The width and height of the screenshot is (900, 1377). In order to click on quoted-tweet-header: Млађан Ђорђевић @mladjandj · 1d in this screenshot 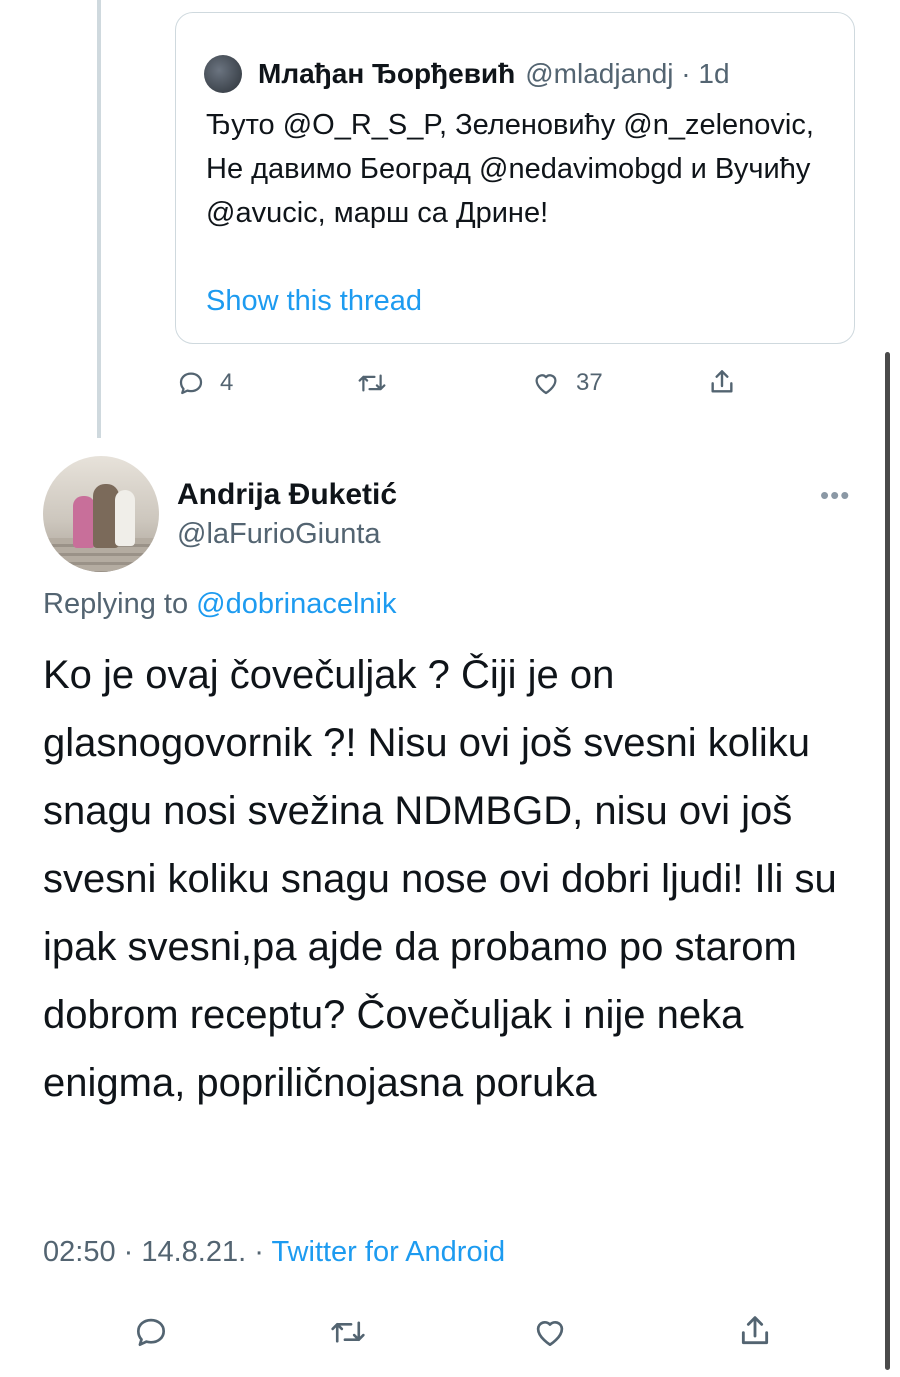, I will do `click(467, 74)`.